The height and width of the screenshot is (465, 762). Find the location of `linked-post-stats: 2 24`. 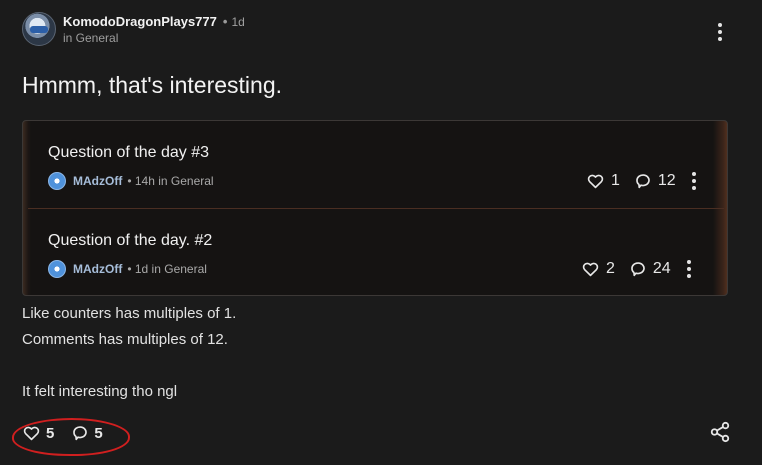

linked-post-stats: 2 24 is located at coordinates (636, 269).